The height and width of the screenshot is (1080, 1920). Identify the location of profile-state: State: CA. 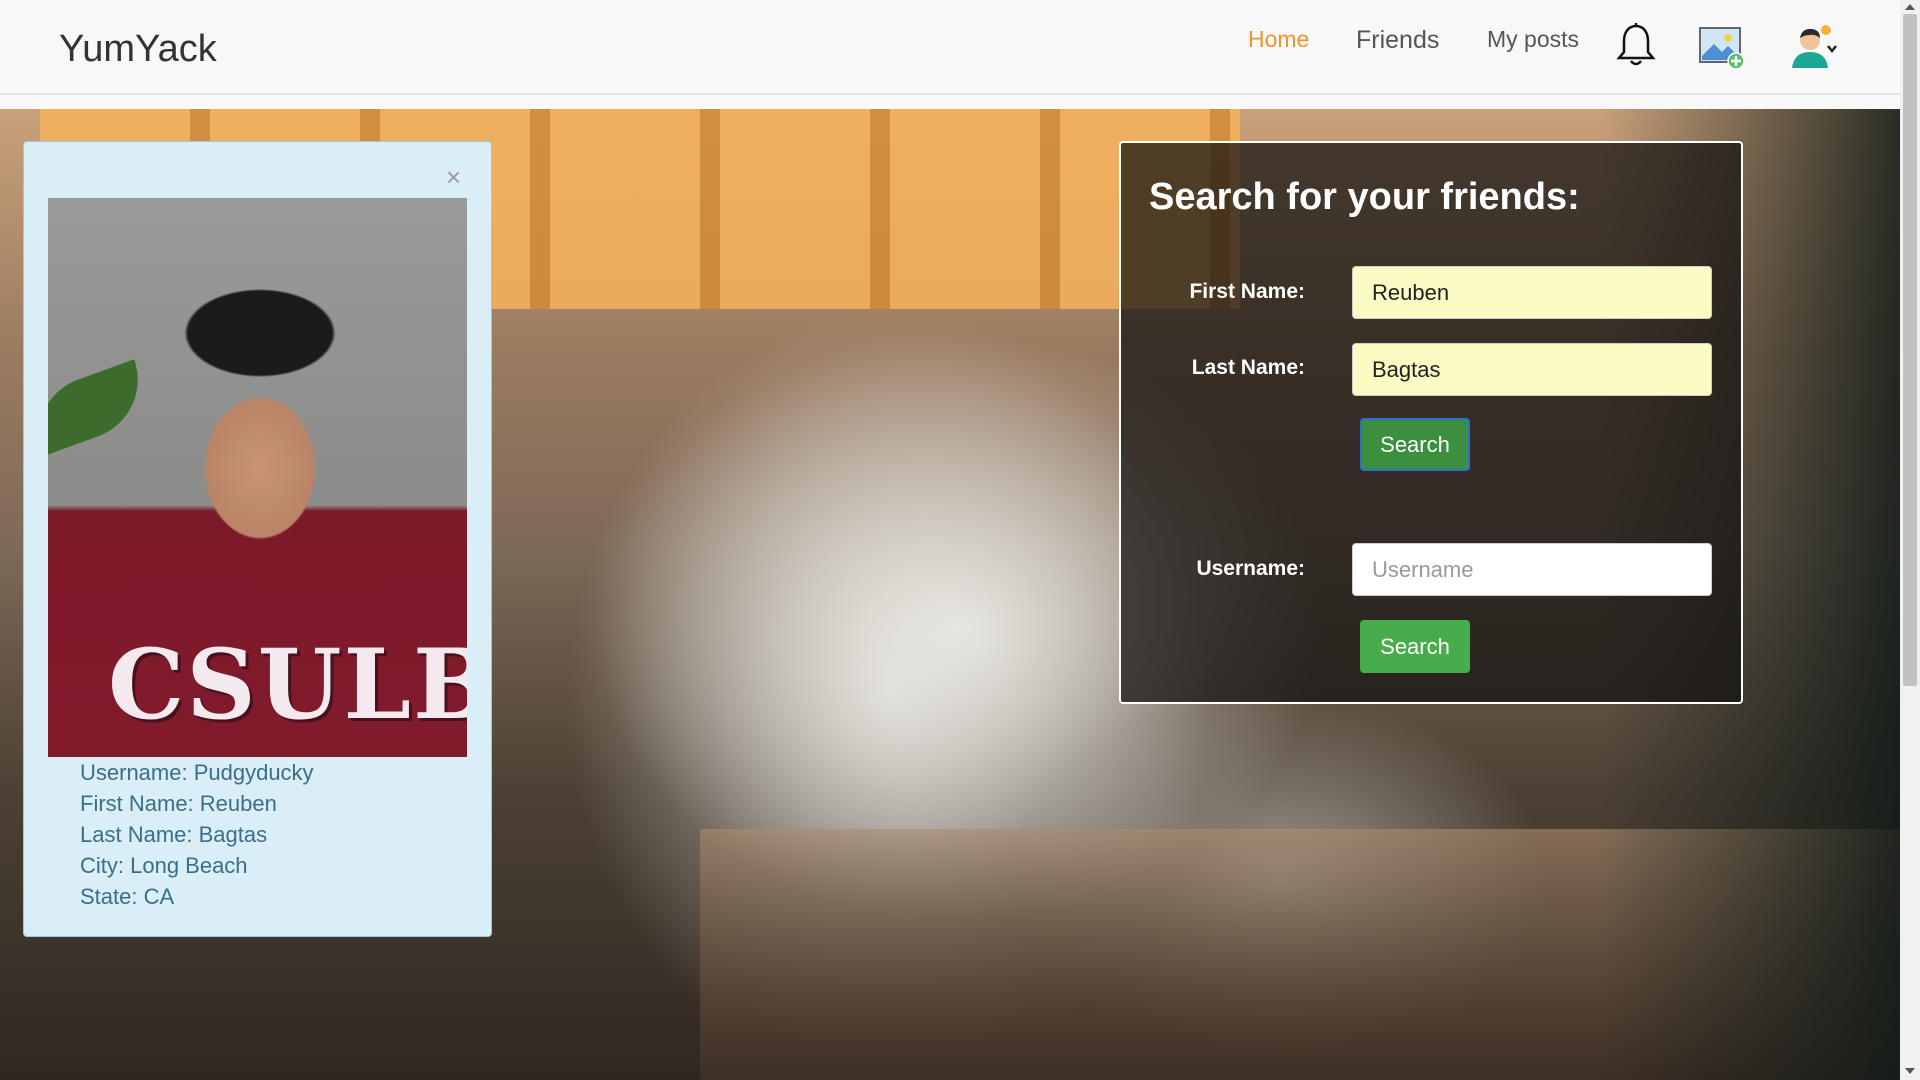
(127, 896).